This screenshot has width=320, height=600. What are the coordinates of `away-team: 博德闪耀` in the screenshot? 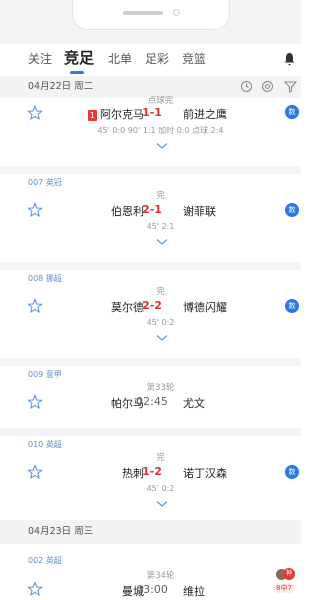 It's located at (205, 307).